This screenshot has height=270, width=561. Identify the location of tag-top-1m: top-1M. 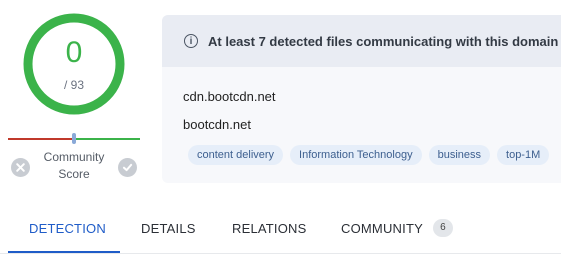
(523, 155).